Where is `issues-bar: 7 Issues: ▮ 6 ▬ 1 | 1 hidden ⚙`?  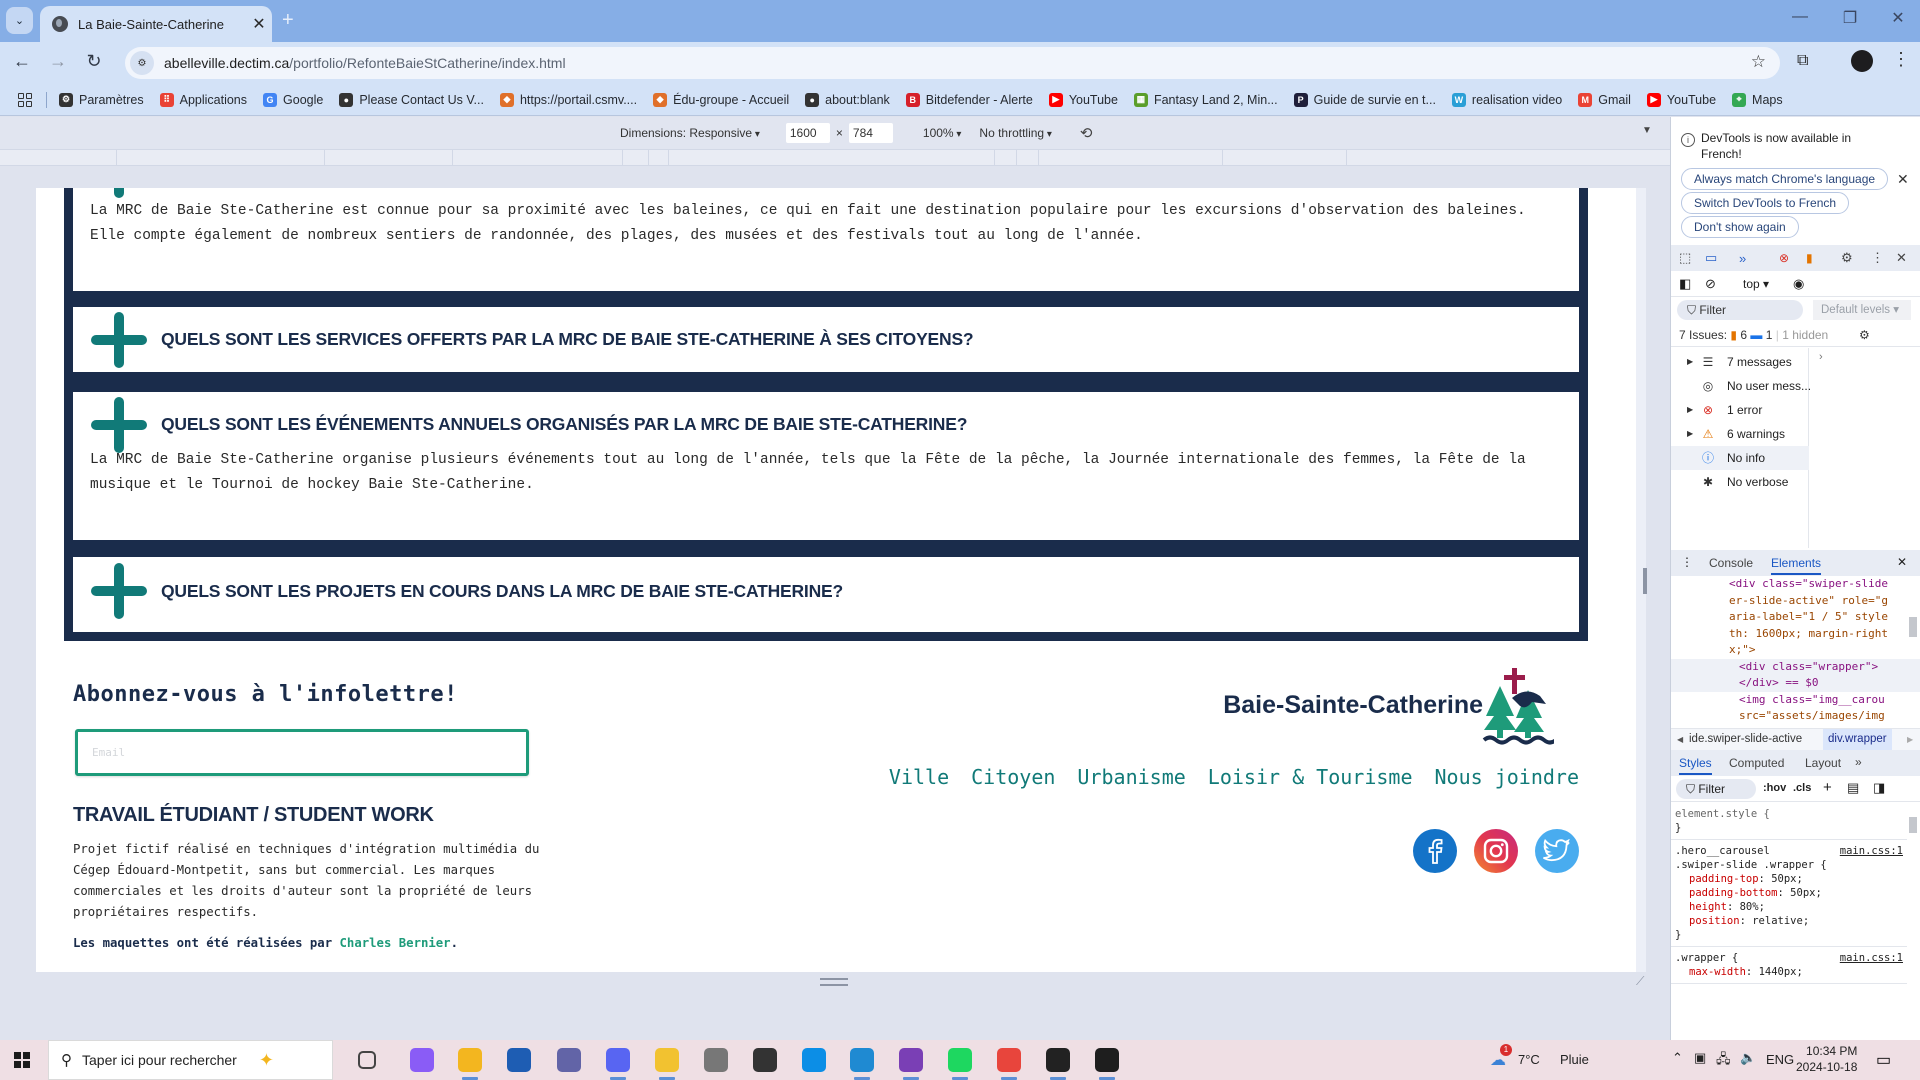
issues-bar: 7 Issues: ▮ 6 ▬ 1 | 1 hidden ⚙ is located at coordinates (1795, 335).